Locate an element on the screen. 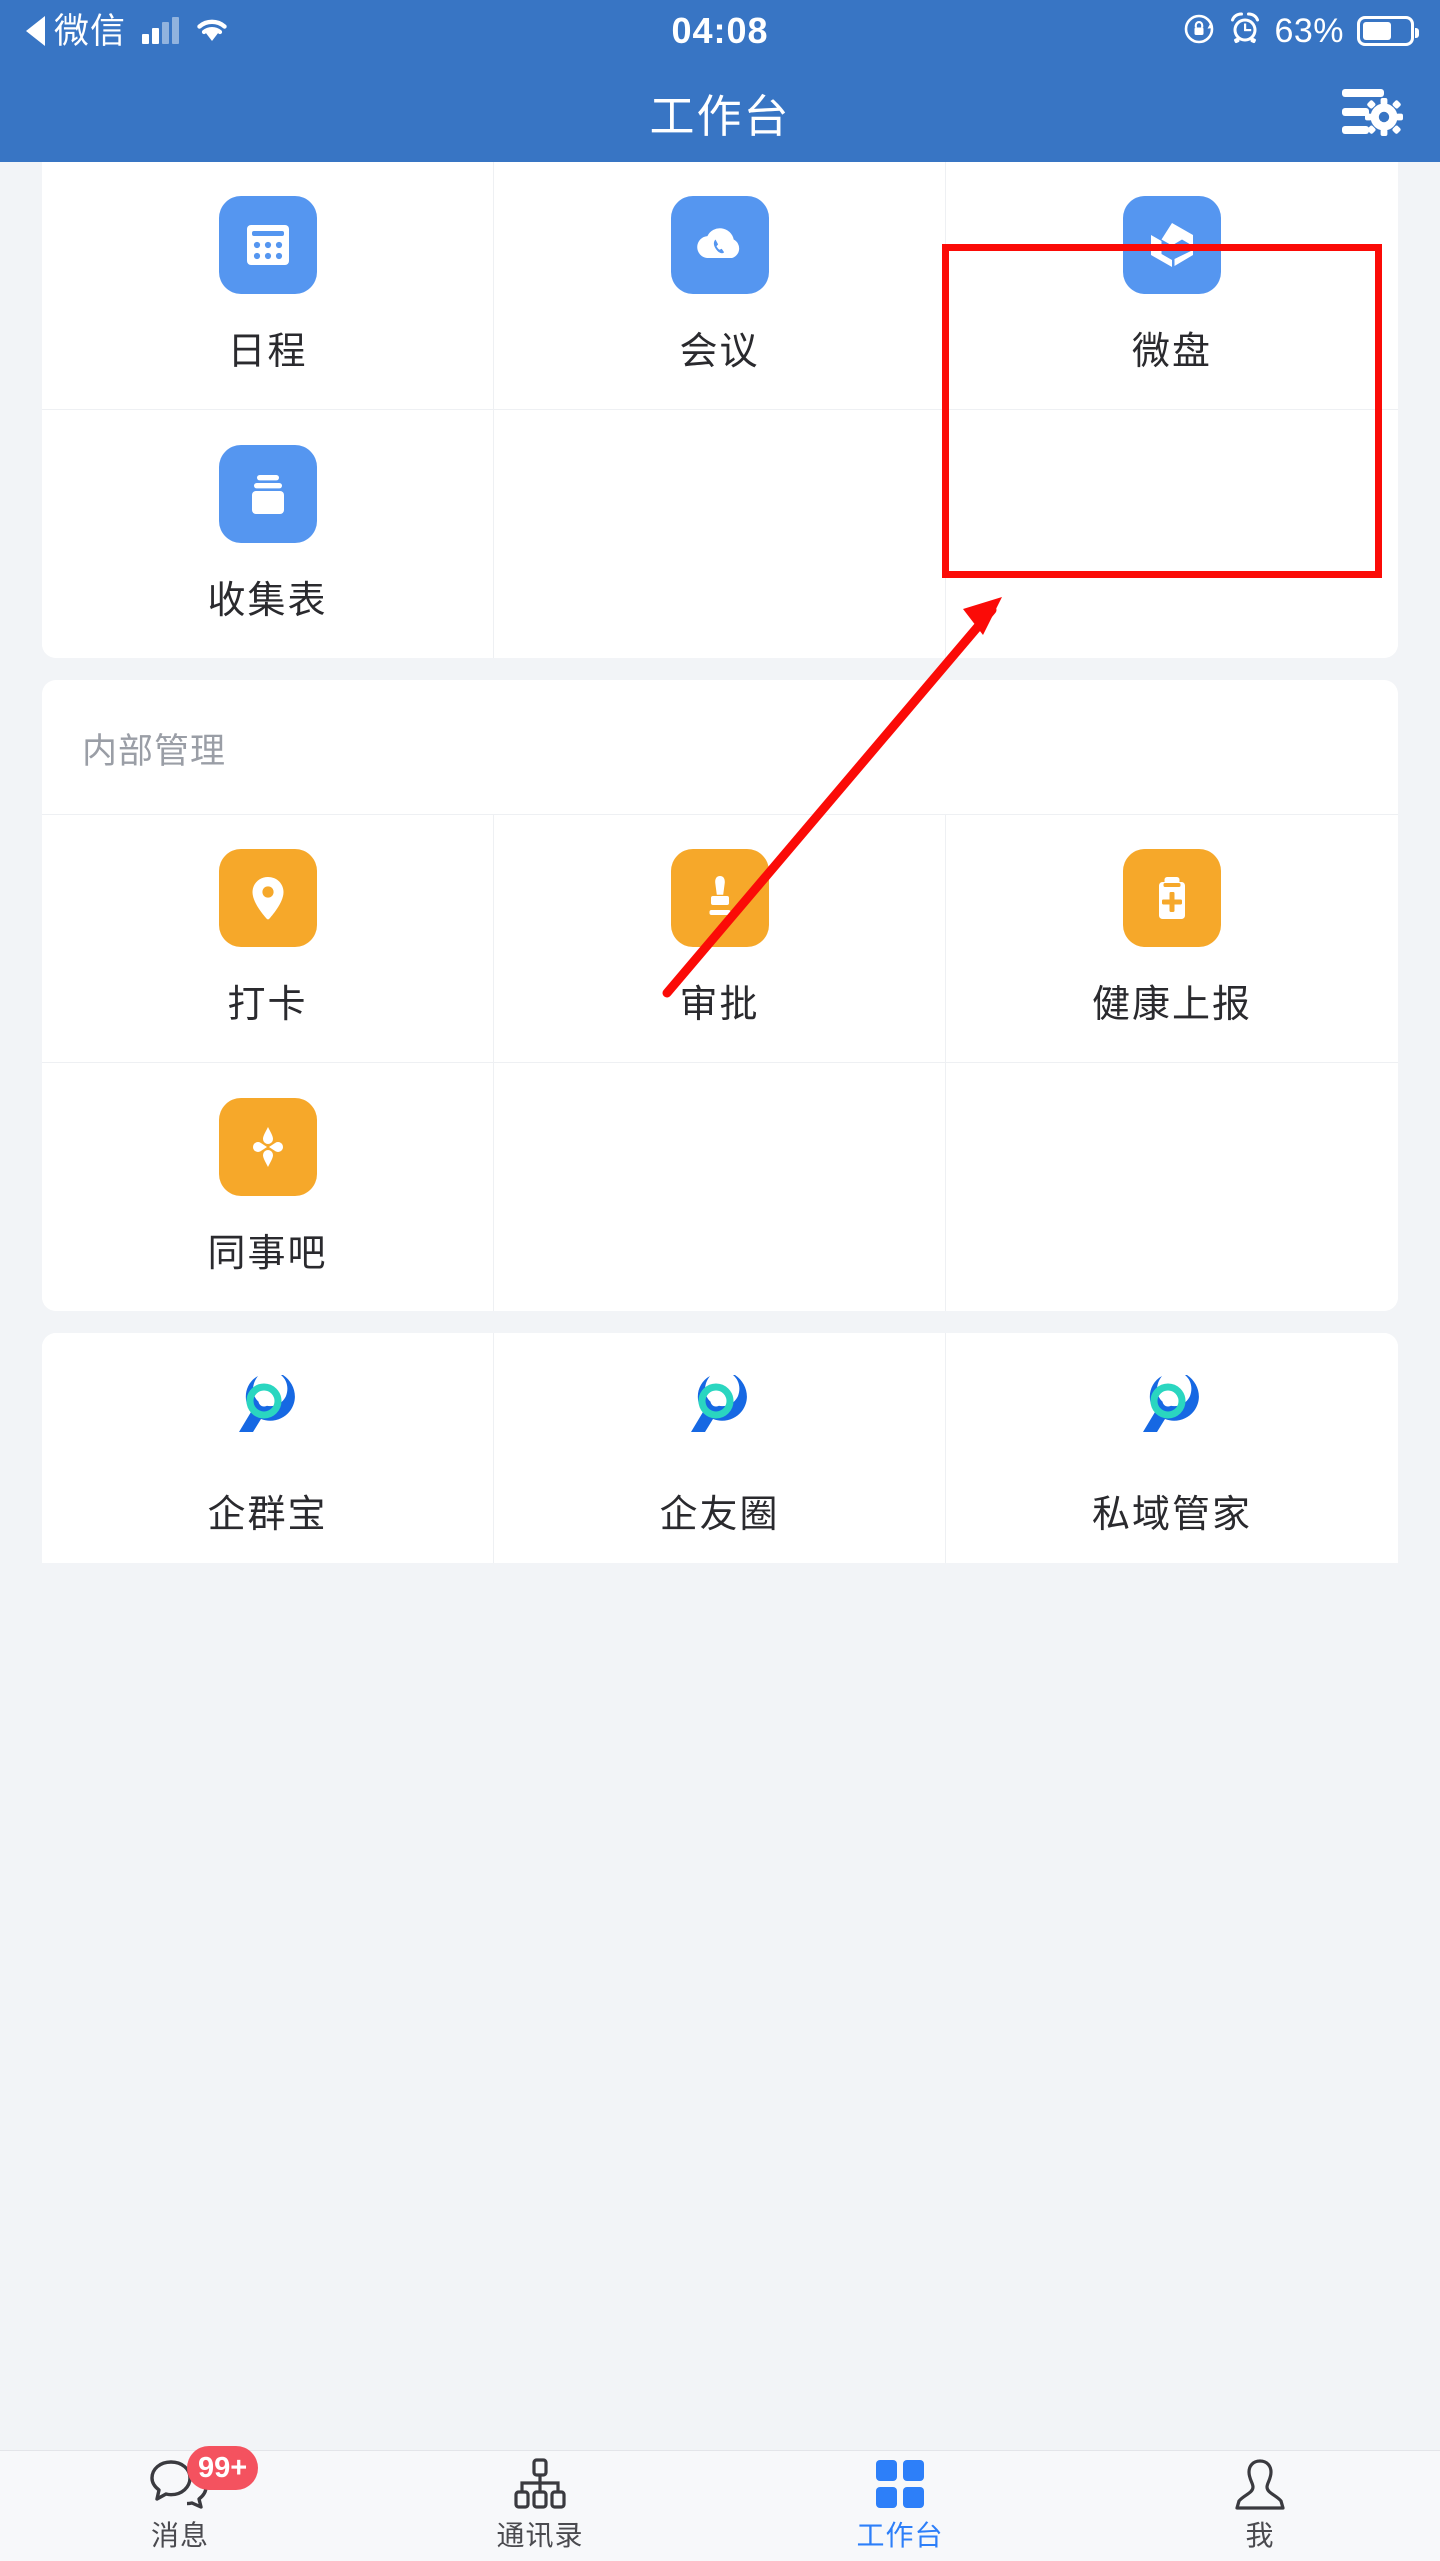 The image size is (1440, 2561). app-label: 企友圈 is located at coordinates (719, 1514).